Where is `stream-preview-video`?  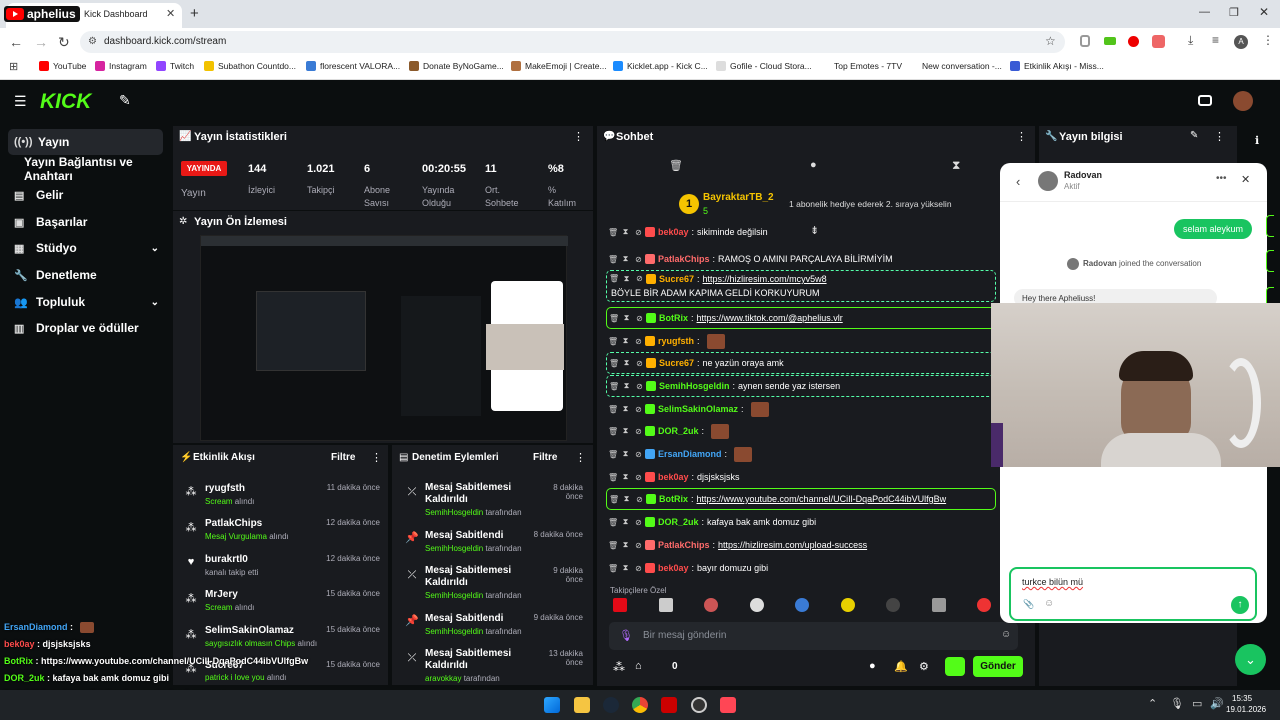
stream-preview-video is located at coordinates (384, 338).